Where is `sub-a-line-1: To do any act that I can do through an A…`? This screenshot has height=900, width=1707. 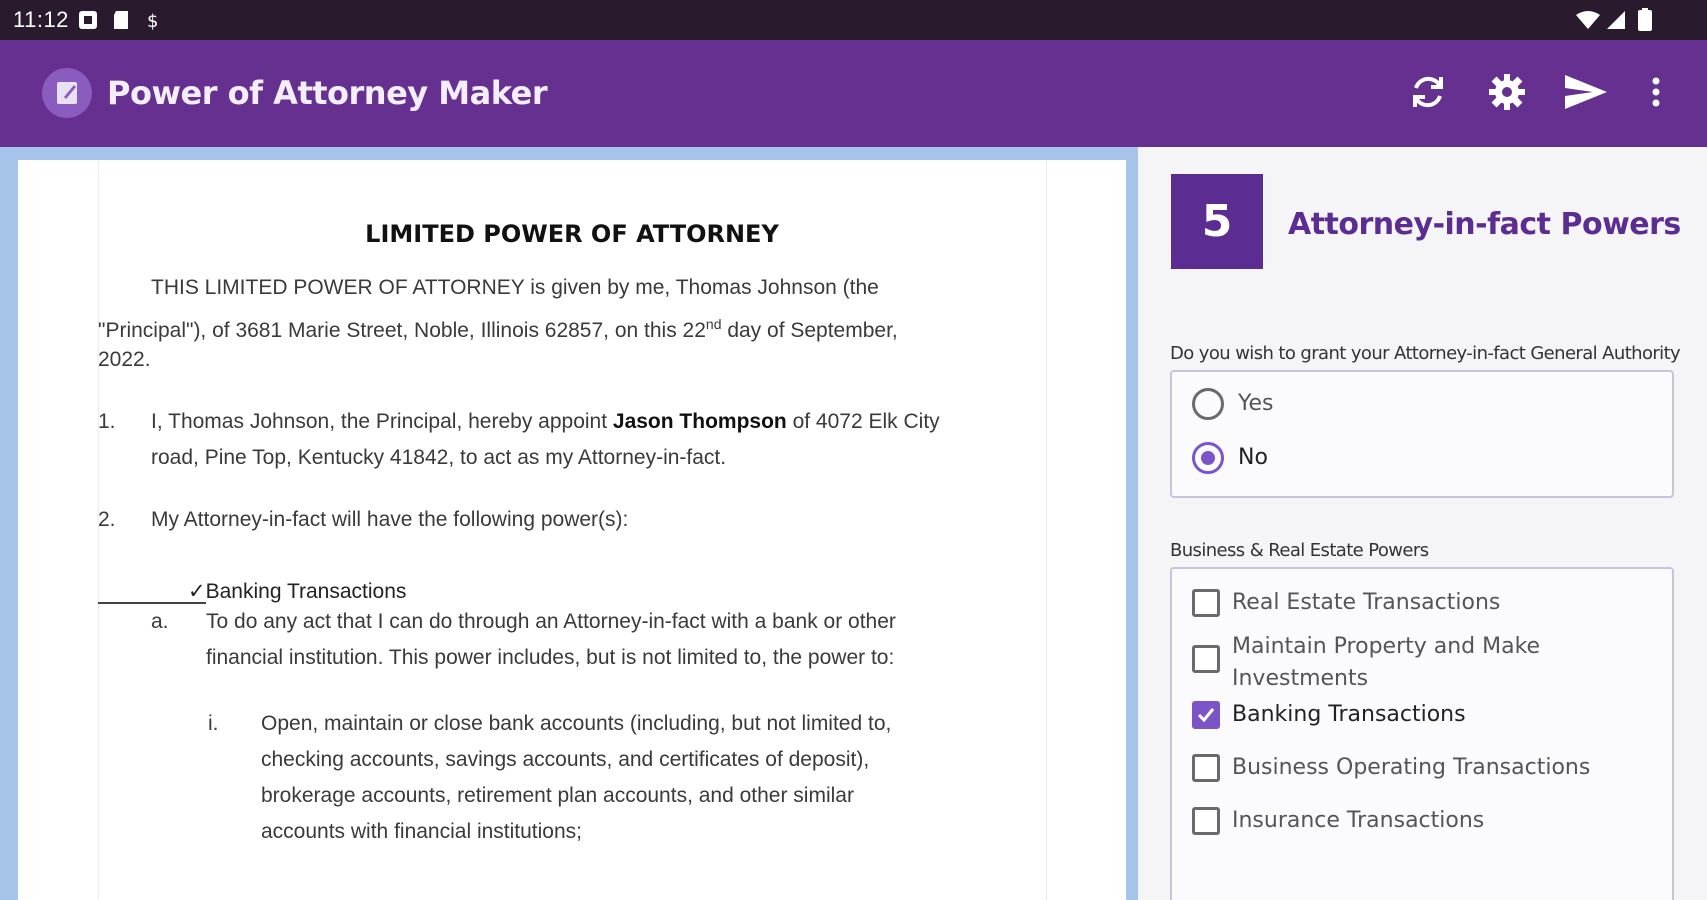 sub-a-line-1: To do any act that I can do through an A… is located at coordinates (551, 621).